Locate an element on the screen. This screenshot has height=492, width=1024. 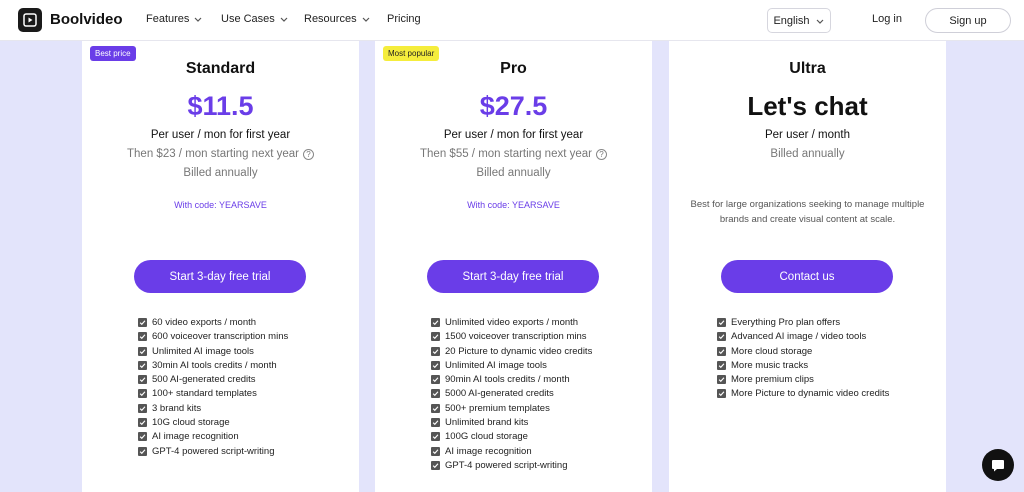
feature-item: 10G cloud storage is located at coordinates (213, 424).